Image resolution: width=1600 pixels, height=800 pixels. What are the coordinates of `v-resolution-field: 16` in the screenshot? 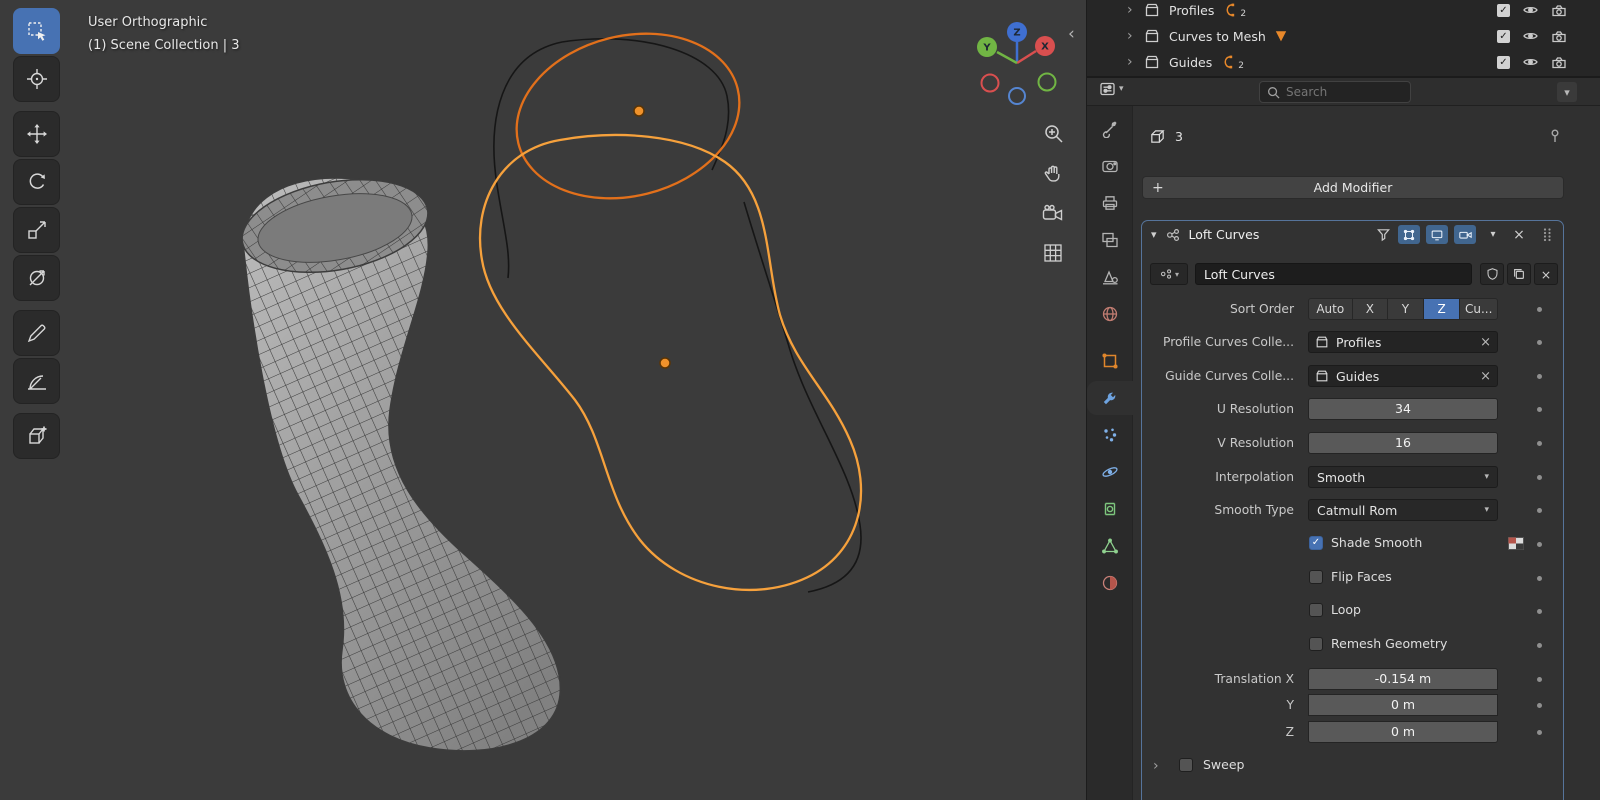 It's located at (1403, 443).